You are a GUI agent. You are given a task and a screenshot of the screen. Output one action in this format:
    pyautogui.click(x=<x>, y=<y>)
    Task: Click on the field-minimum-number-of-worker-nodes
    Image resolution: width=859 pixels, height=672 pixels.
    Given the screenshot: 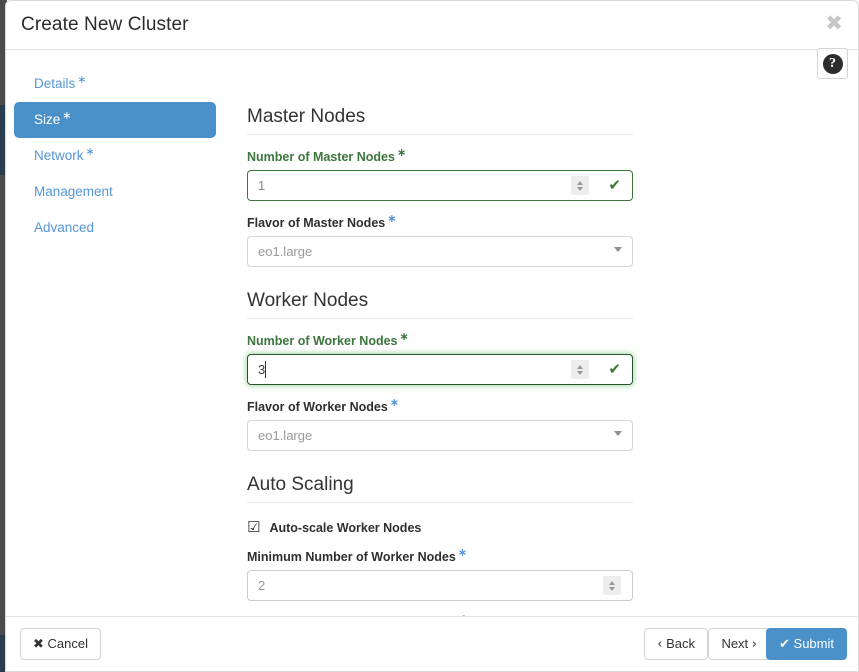 What is the action you would take?
    pyautogui.click(x=440, y=585)
    